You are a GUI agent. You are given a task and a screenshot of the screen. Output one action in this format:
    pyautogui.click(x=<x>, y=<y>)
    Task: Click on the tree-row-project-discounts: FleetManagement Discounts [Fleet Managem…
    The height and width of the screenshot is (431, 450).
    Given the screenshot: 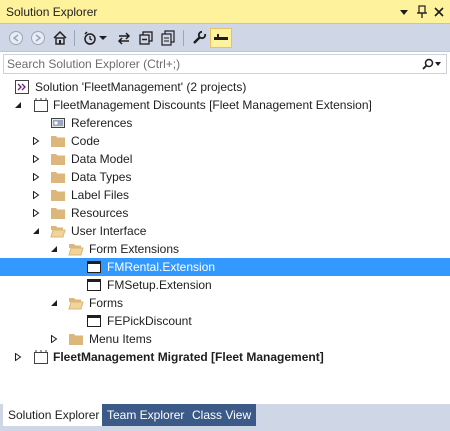 What is the action you would take?
    pyautogui.click(x=225, y=105)
    